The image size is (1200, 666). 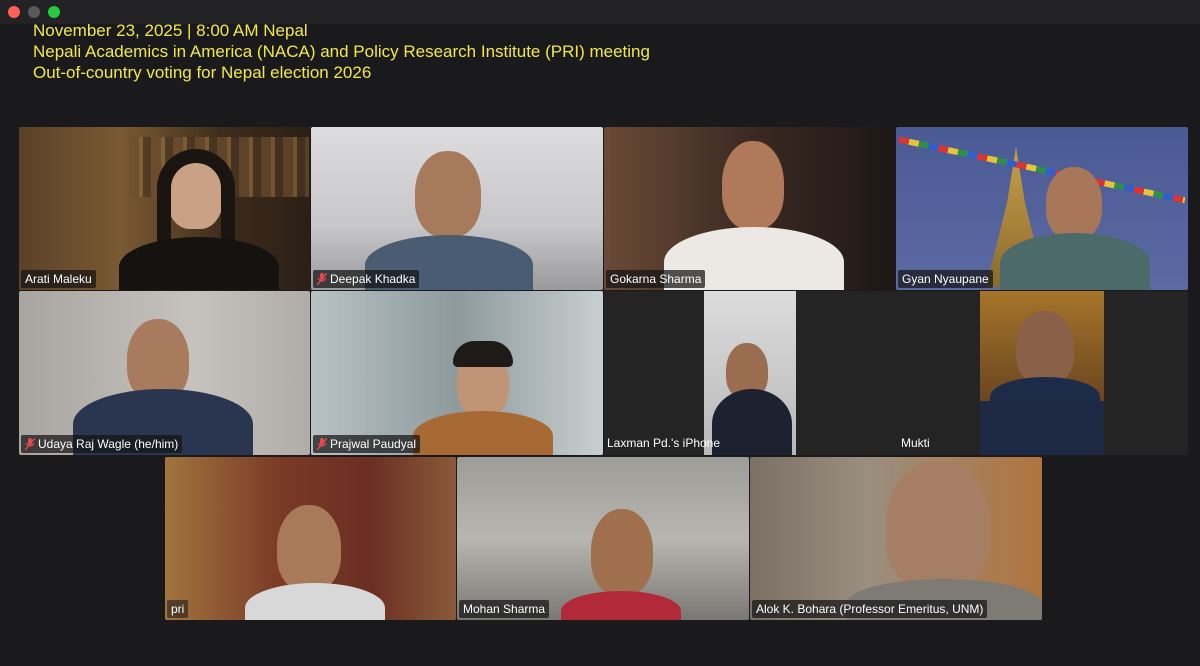 I want to click on participant-name-label: Prajwal Paudyal, so click(x=367, y=444).